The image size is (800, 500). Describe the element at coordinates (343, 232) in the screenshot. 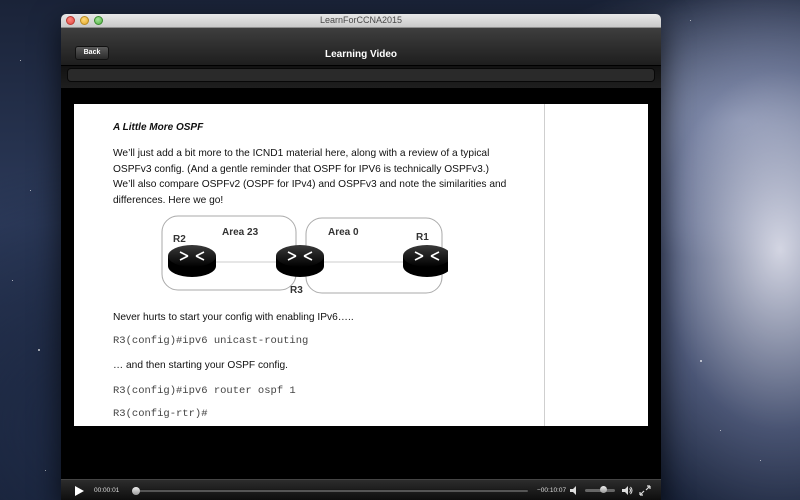

I see `area-0-label: Area 0` at that location.